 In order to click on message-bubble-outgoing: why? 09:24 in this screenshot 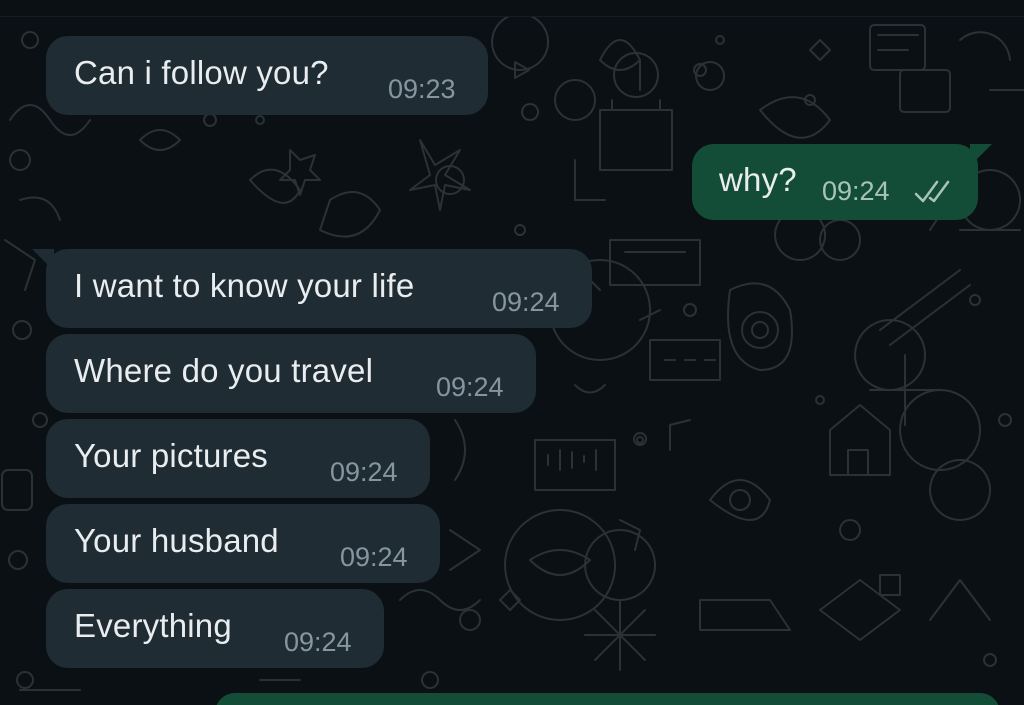, I will do `click(842, 182)`.